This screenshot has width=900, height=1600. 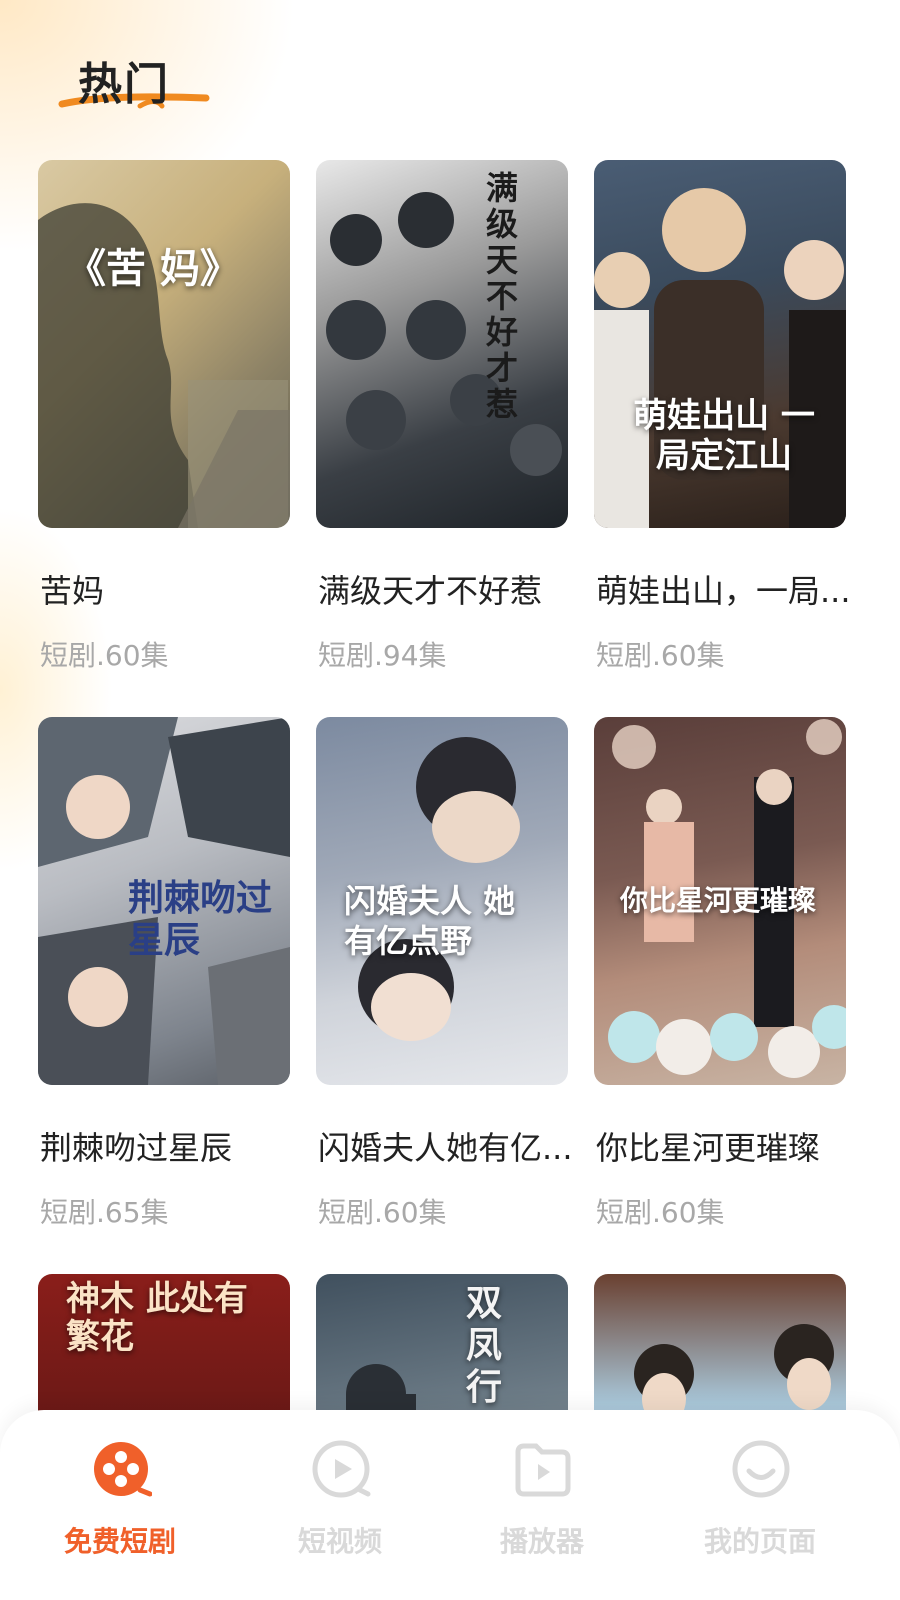 I want to click on drama-card: 满级天不好才惹 满级天才不好惹 短剧.94集, so click(x=442, y=416).